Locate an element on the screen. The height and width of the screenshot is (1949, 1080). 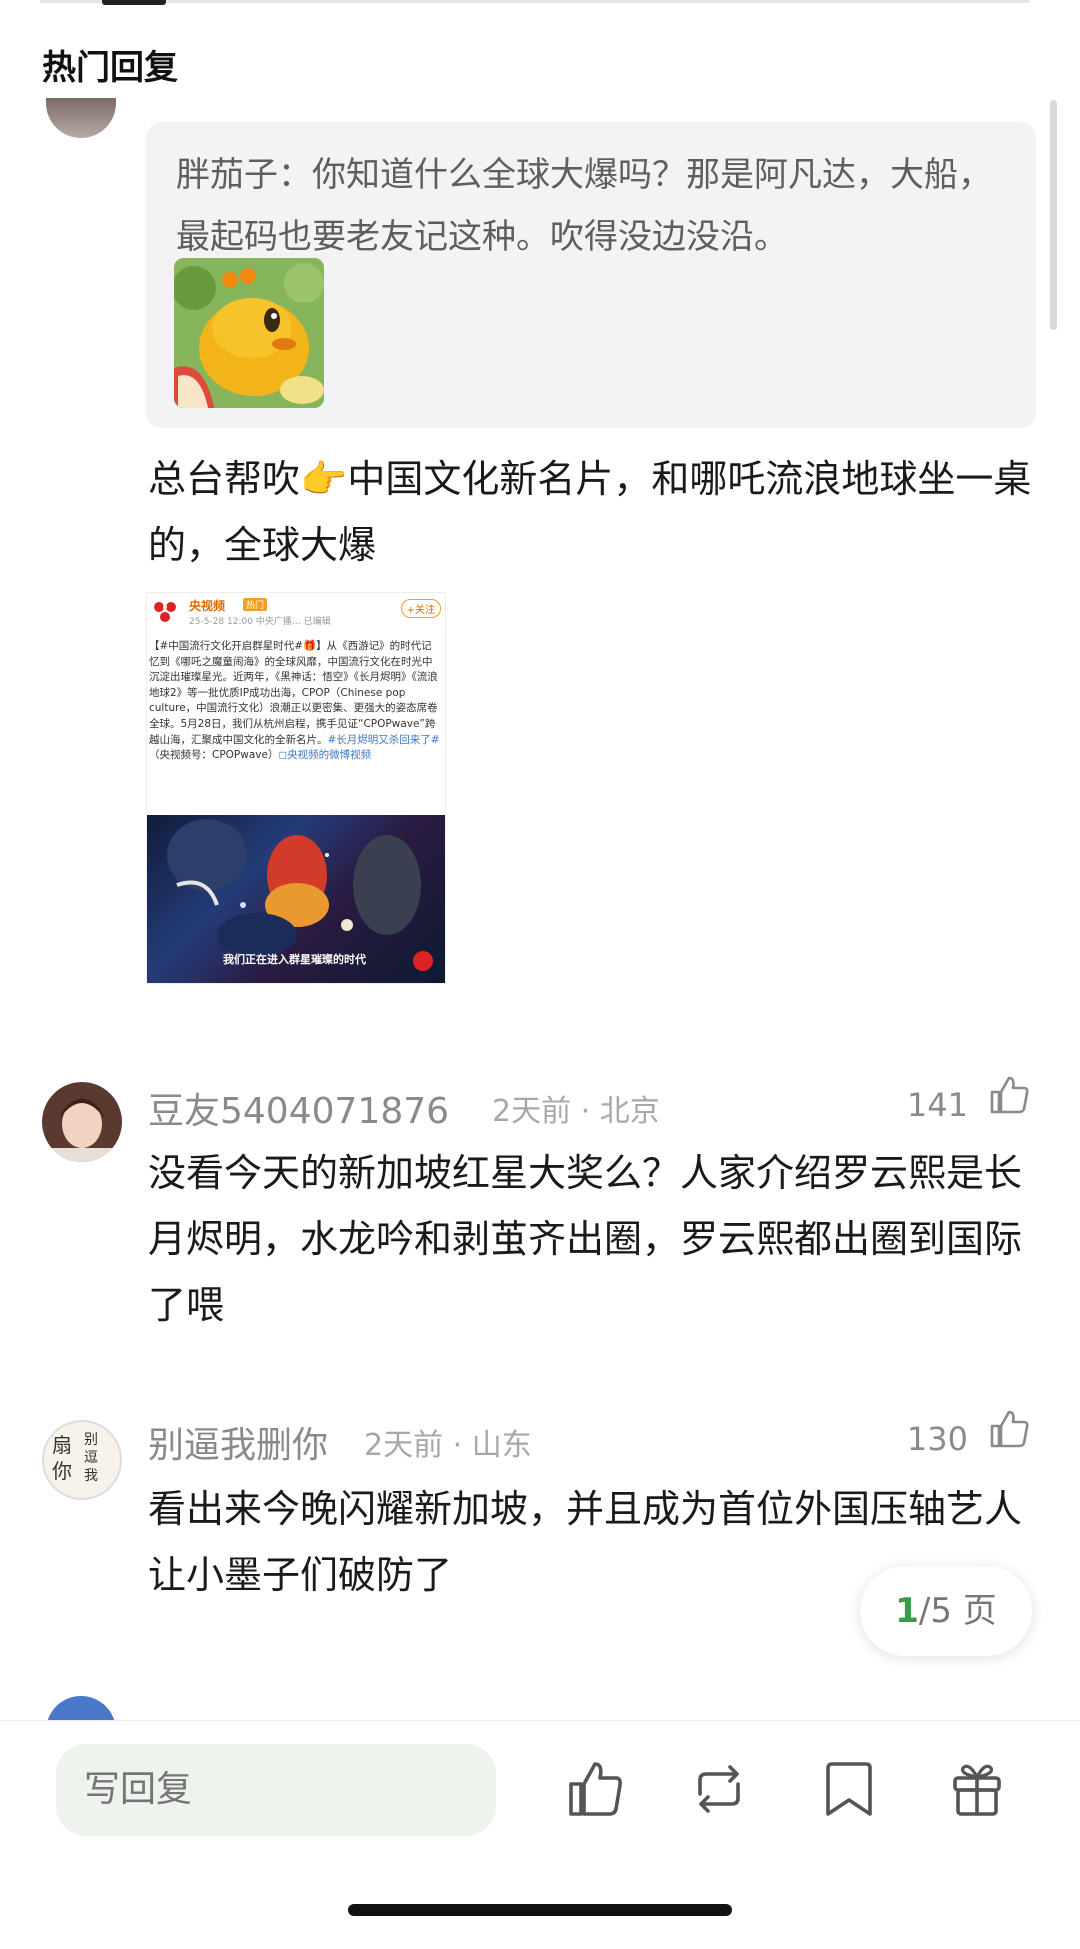
svg-text: 逗 is located at coordinates (91, 1458).